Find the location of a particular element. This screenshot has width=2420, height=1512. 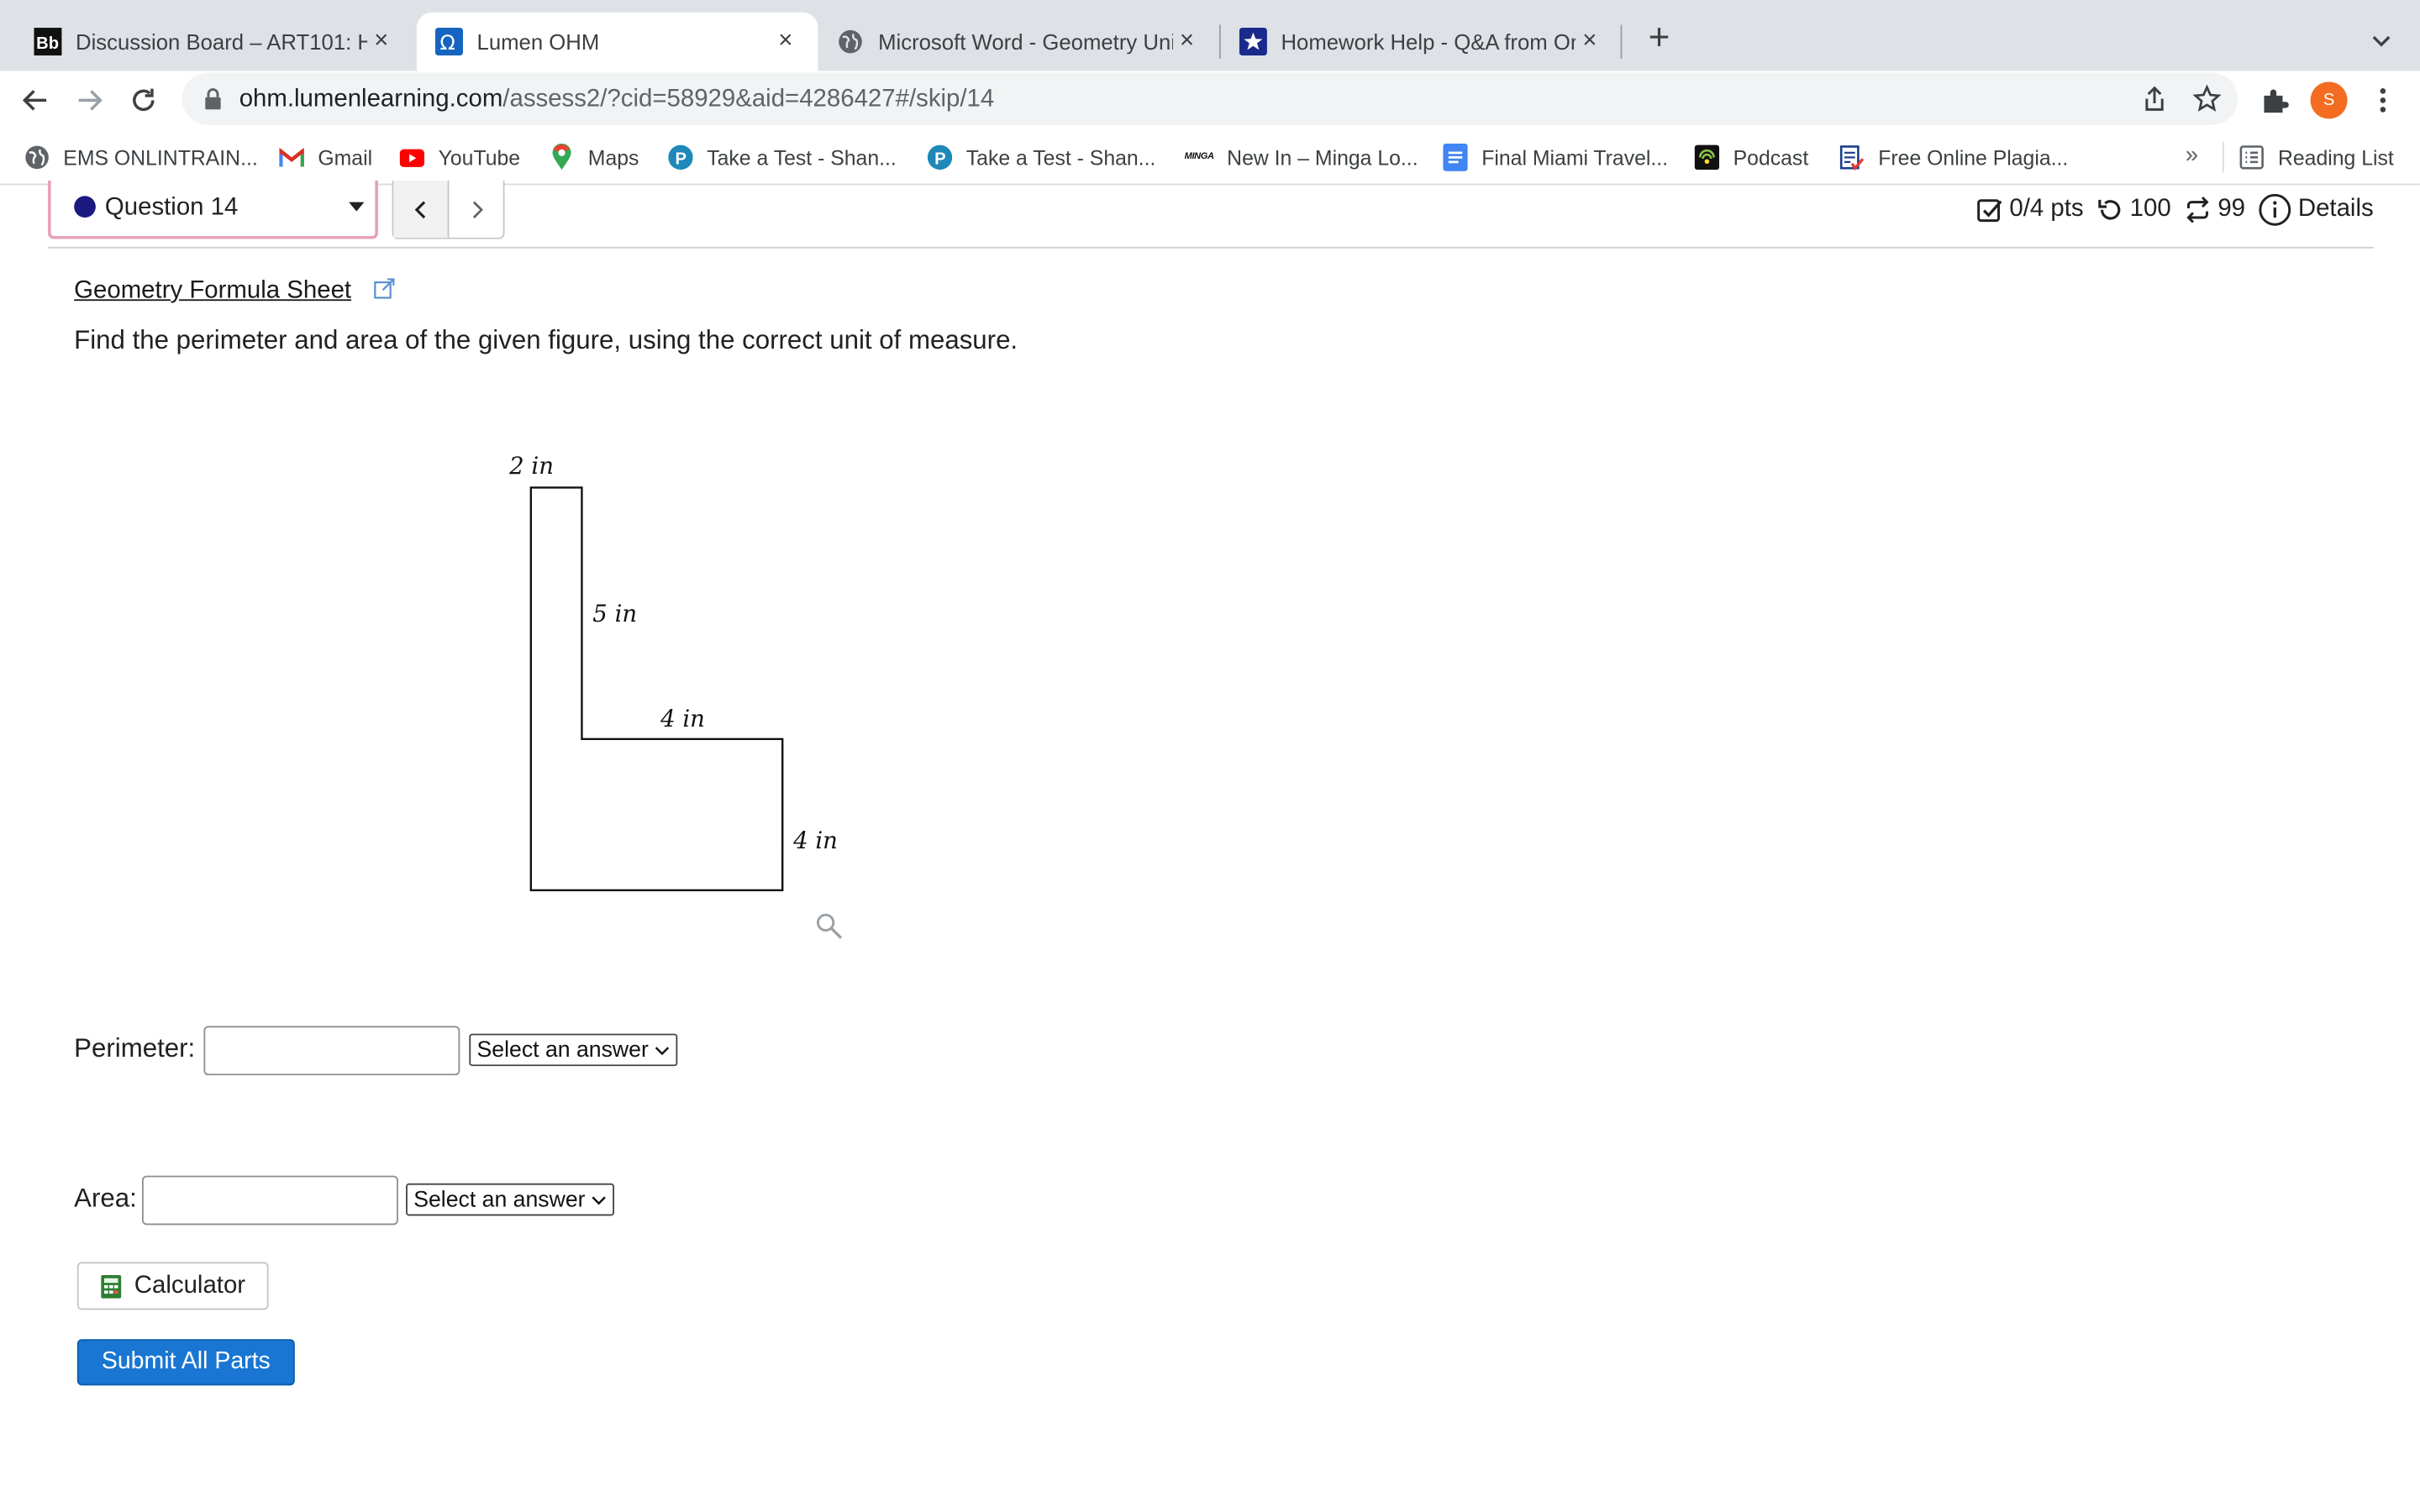

star-shield-icon is located at coordinates (1253, 42).